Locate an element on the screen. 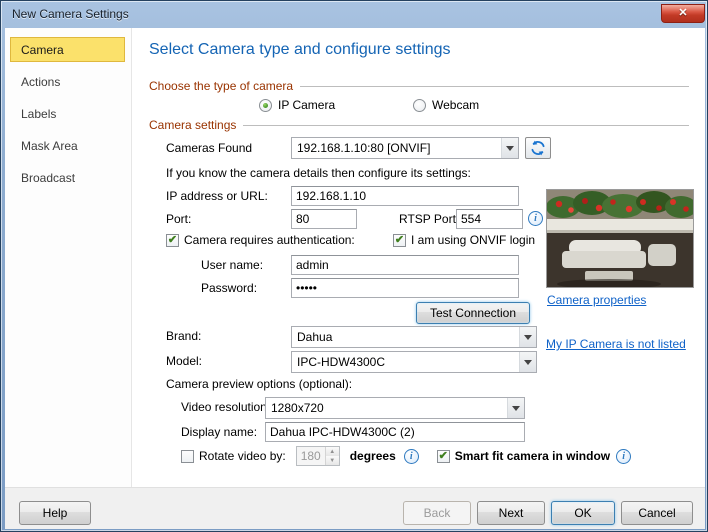  auth-checkbox-label: Camera requires authentication: is located at coordinates (269, 240).